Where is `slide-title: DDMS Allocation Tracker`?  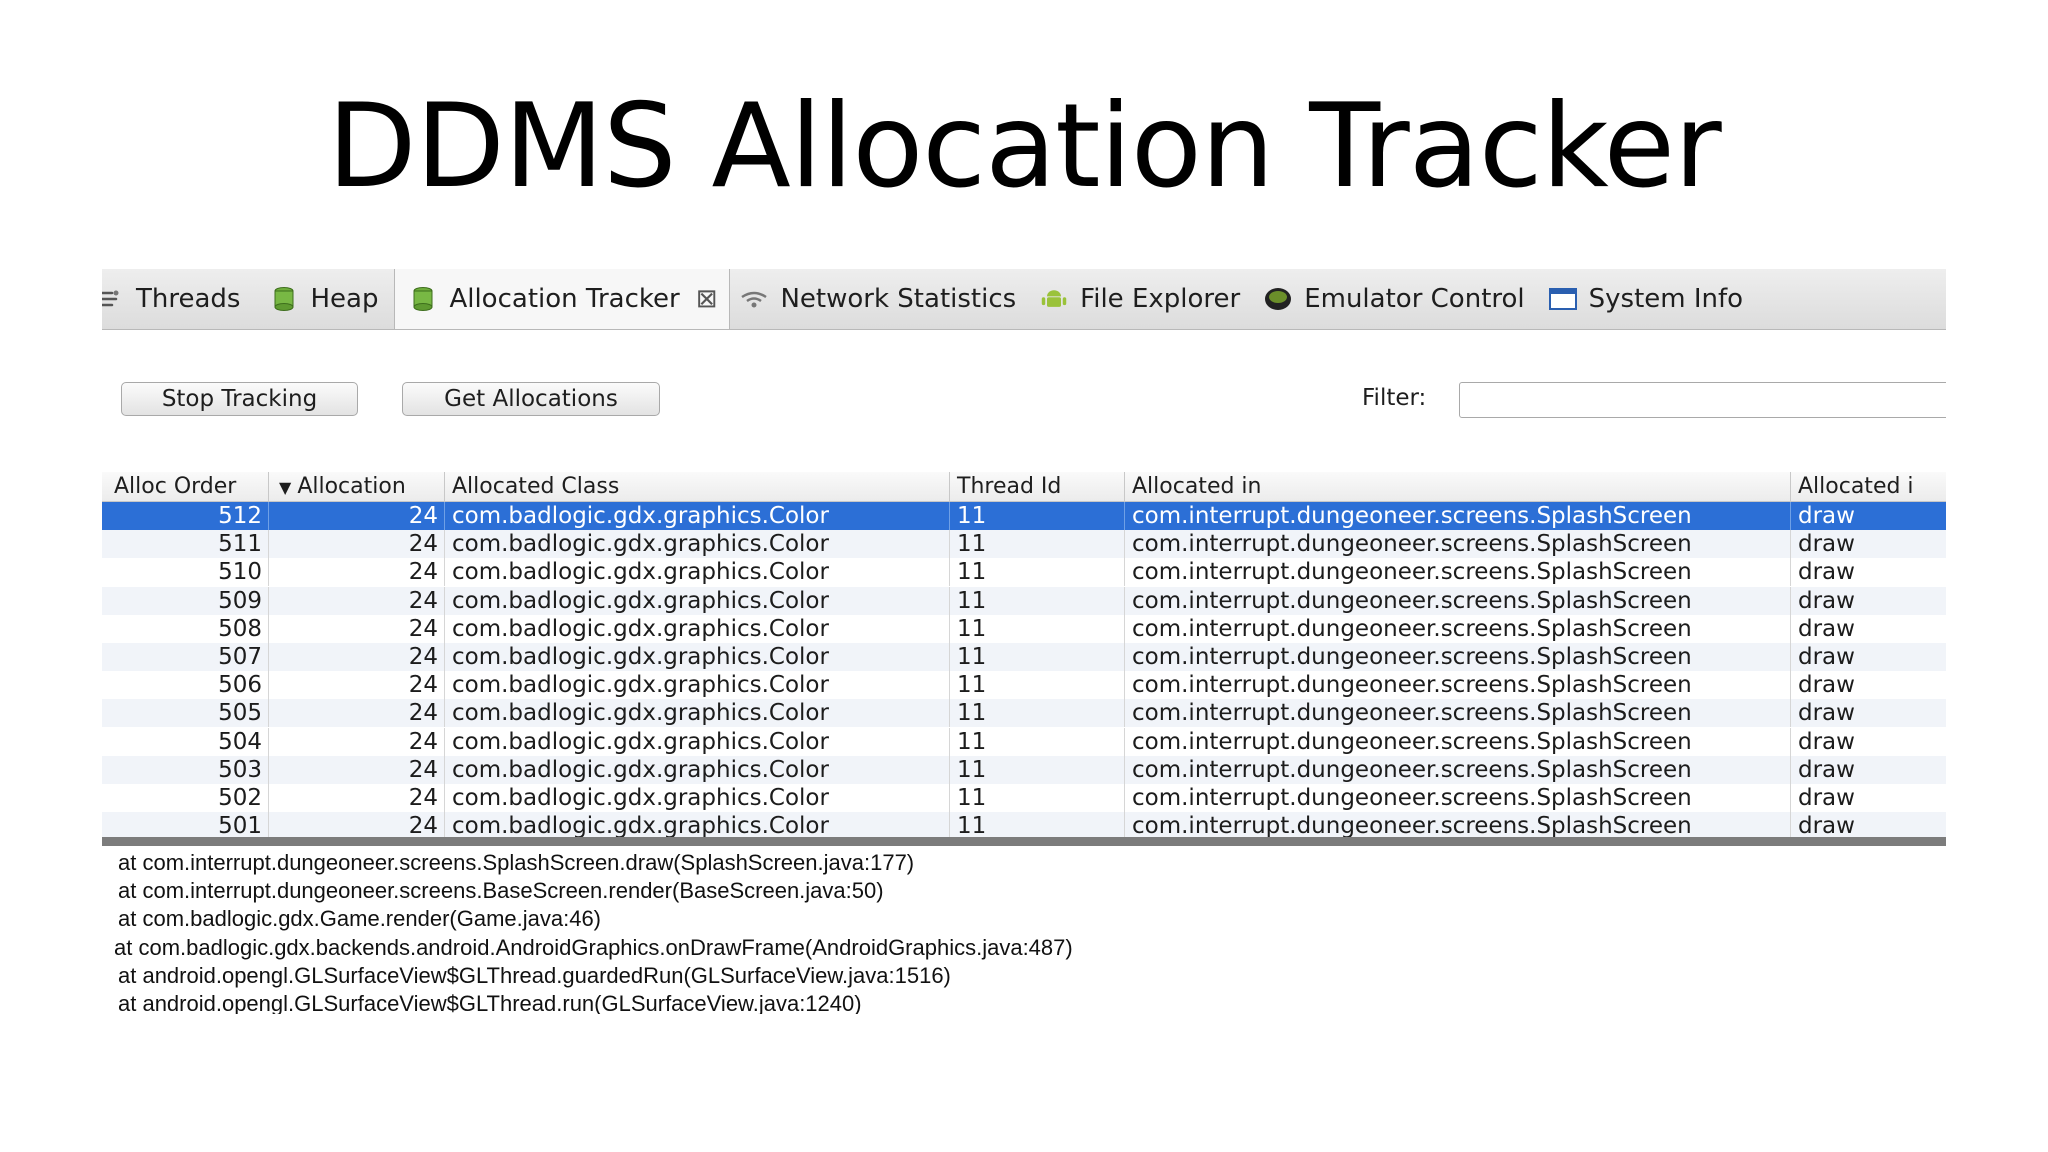
slide-title: DDMS Allocation Tracker is located at coordinates (1024, 146).